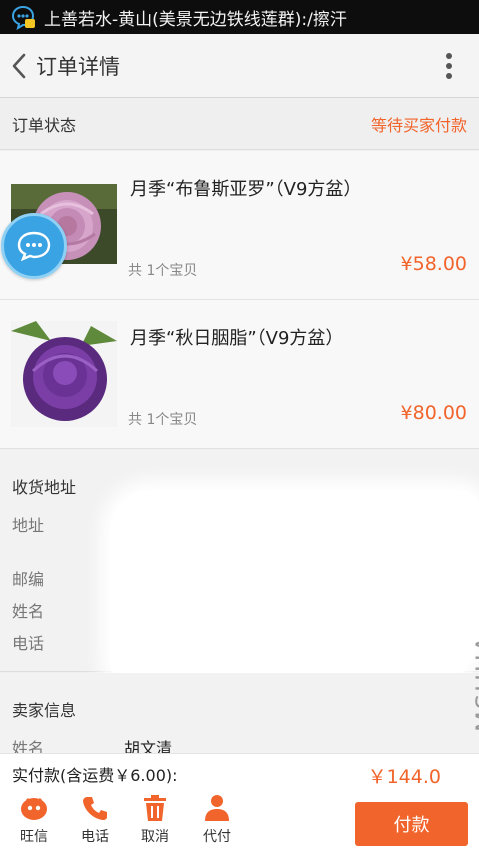 The width and height of the screenshot is (479, 851). I want to click on product-name: 月季“布鲁斯亚罗”（V9方盆）, so click(246, 189).